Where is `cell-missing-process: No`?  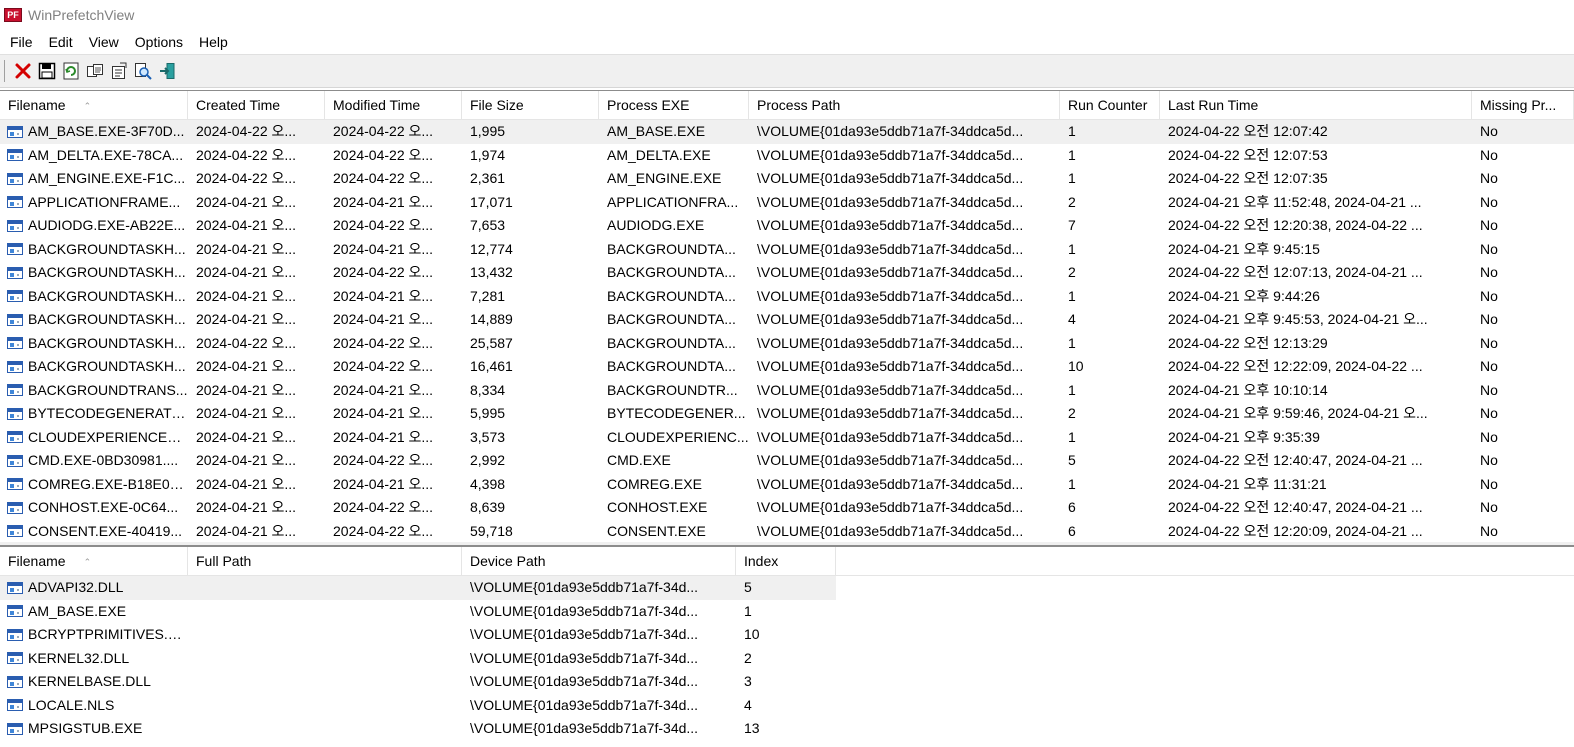
cell-missing-process: No is located at coordinates (1523, 485).